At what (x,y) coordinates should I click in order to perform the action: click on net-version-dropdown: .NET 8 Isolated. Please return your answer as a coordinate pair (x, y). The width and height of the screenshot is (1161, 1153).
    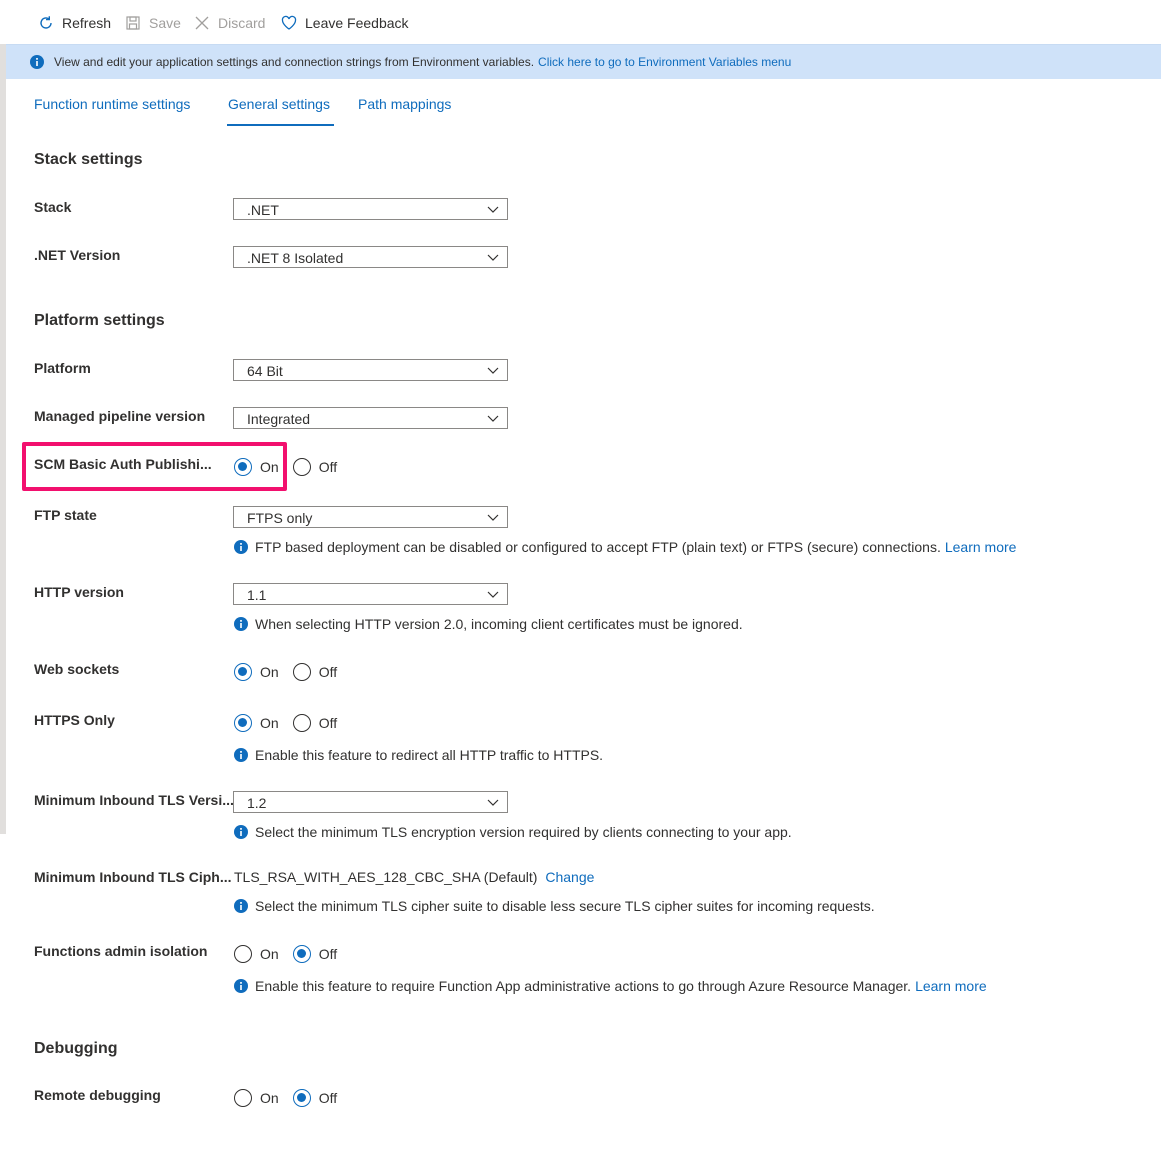
    Looking at the image, I should click on (370, 257).